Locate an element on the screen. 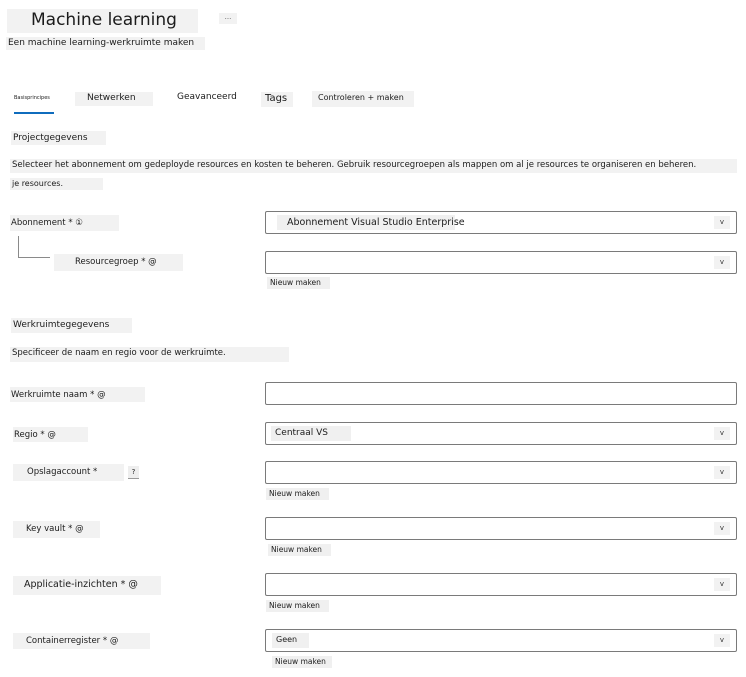 The image size is (746, 677). tab-networking: Netwerken is located at coordinates (114, 99).